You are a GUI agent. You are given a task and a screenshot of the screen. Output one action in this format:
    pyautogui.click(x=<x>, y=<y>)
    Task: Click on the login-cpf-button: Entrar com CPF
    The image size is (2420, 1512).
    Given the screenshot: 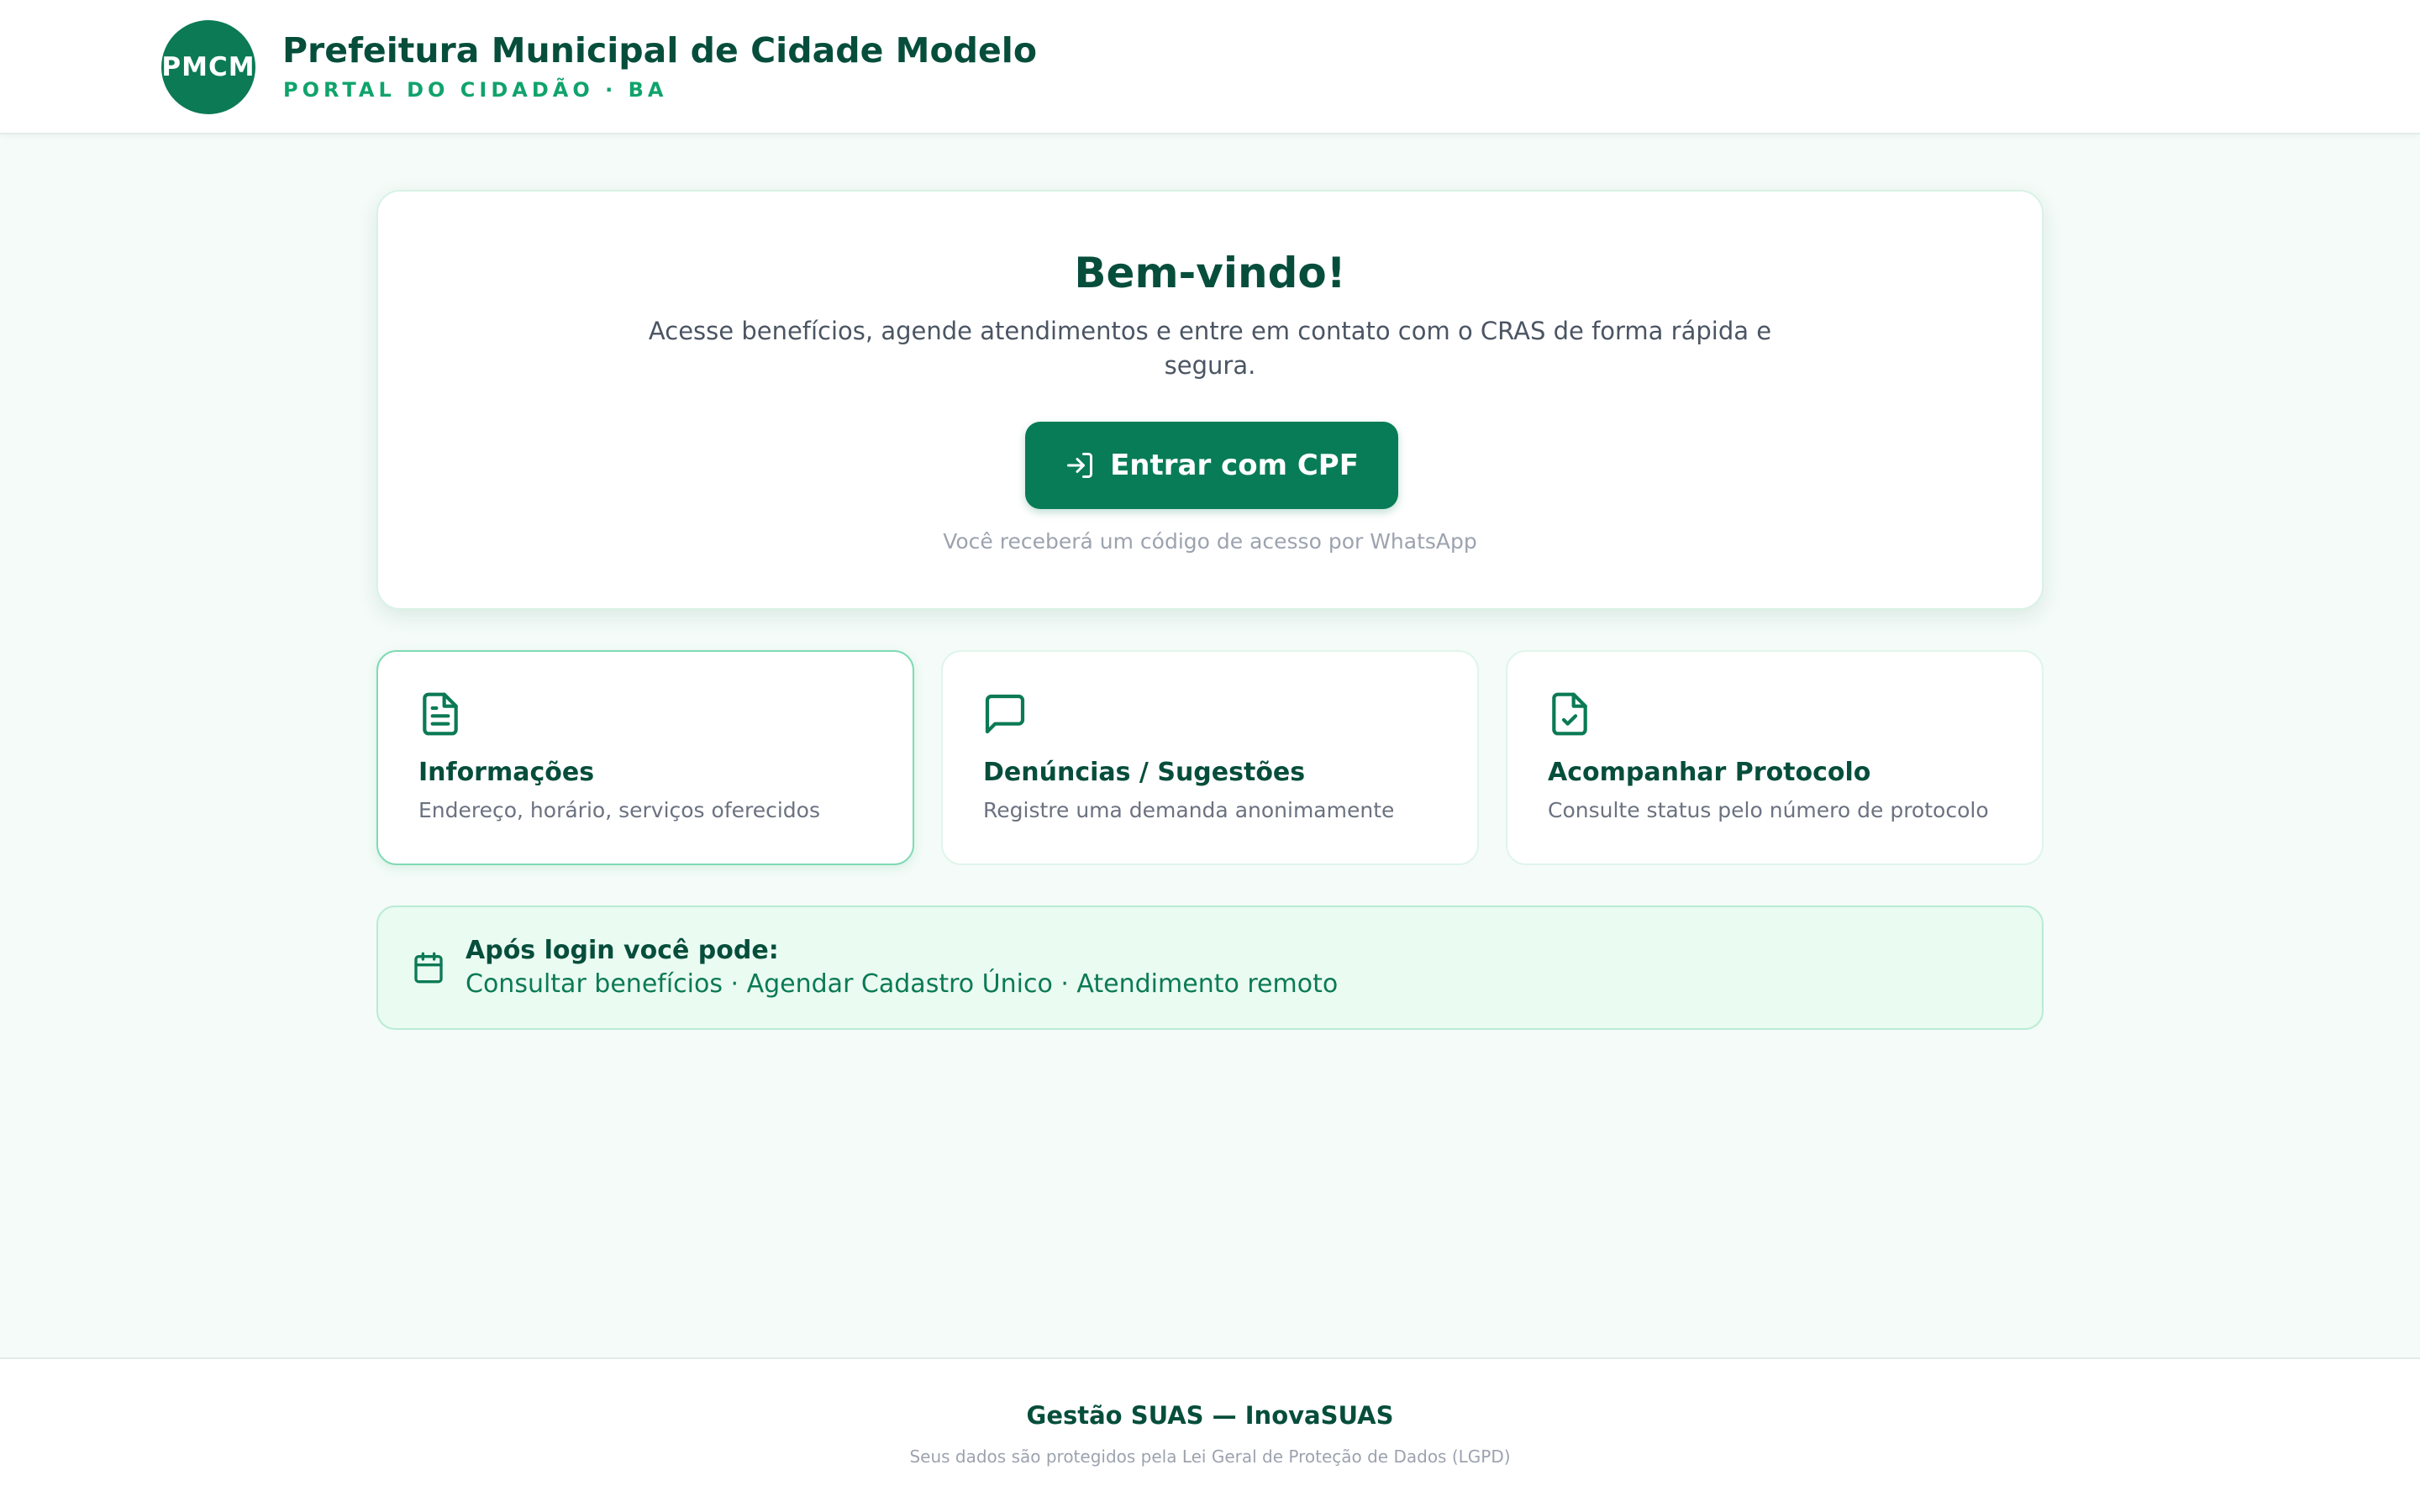 What is the action you would take?
    pyautogui.click(x=1211, y=465)
    